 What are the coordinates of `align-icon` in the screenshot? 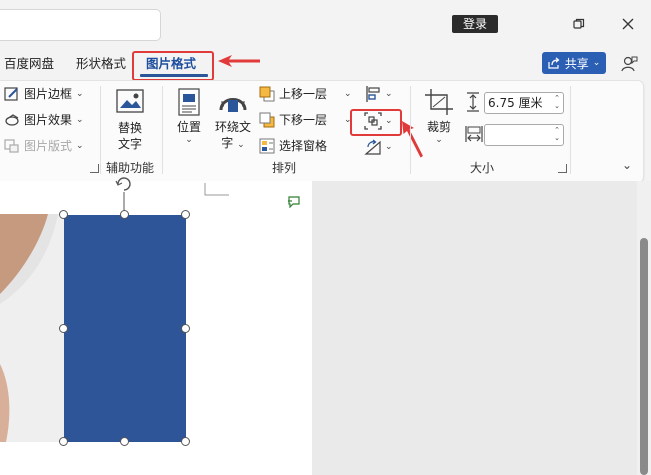 It's located at (373, 94).